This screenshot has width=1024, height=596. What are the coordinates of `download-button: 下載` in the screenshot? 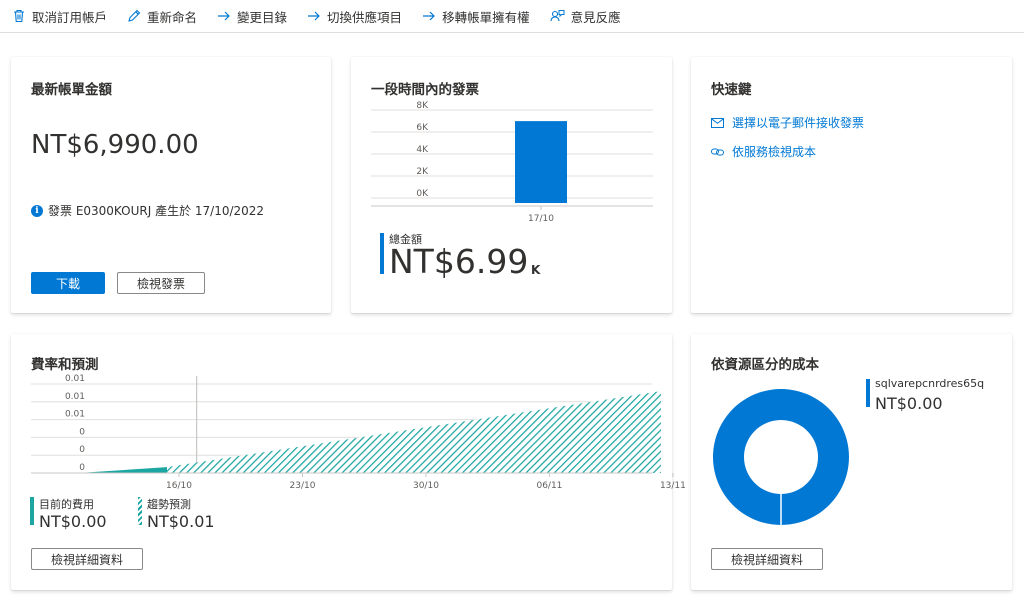 It's located at (68, 283).